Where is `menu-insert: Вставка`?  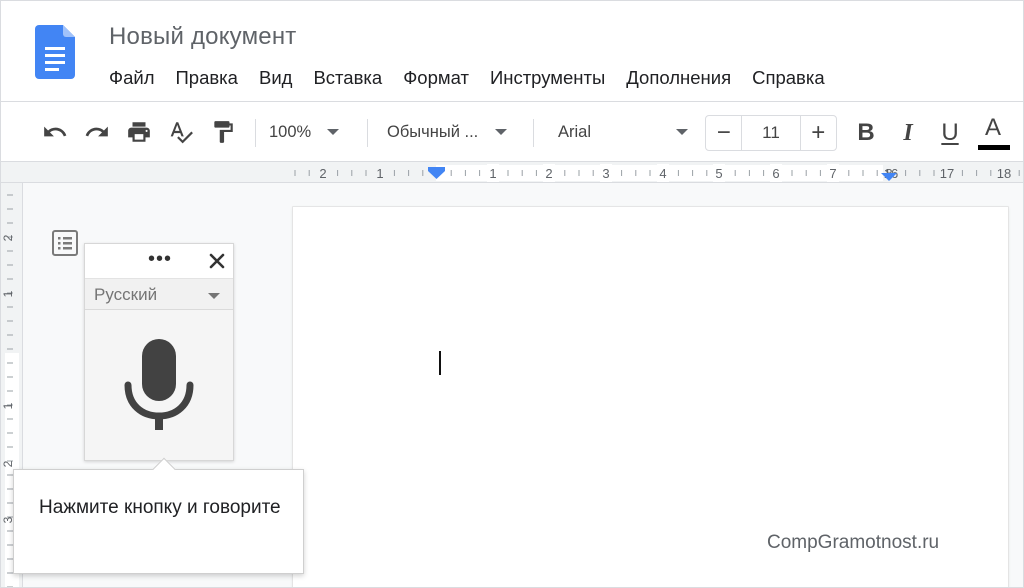
menu-insert: Вставка is located at coordinates (347, 78).